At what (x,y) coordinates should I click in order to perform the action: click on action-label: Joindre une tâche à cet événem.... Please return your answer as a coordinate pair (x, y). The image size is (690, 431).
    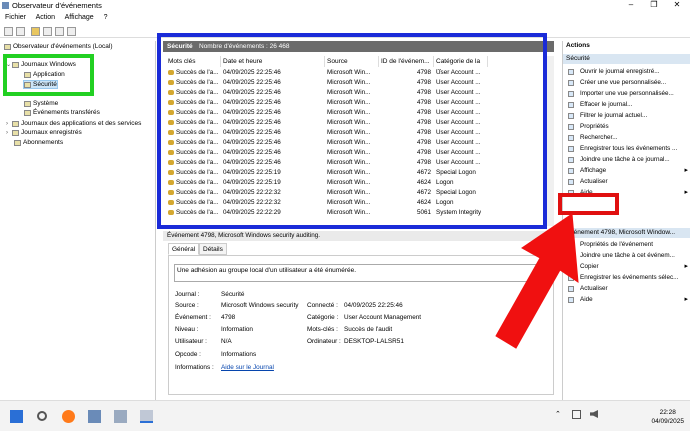
    Looking at the image, I should click on (627, 255).